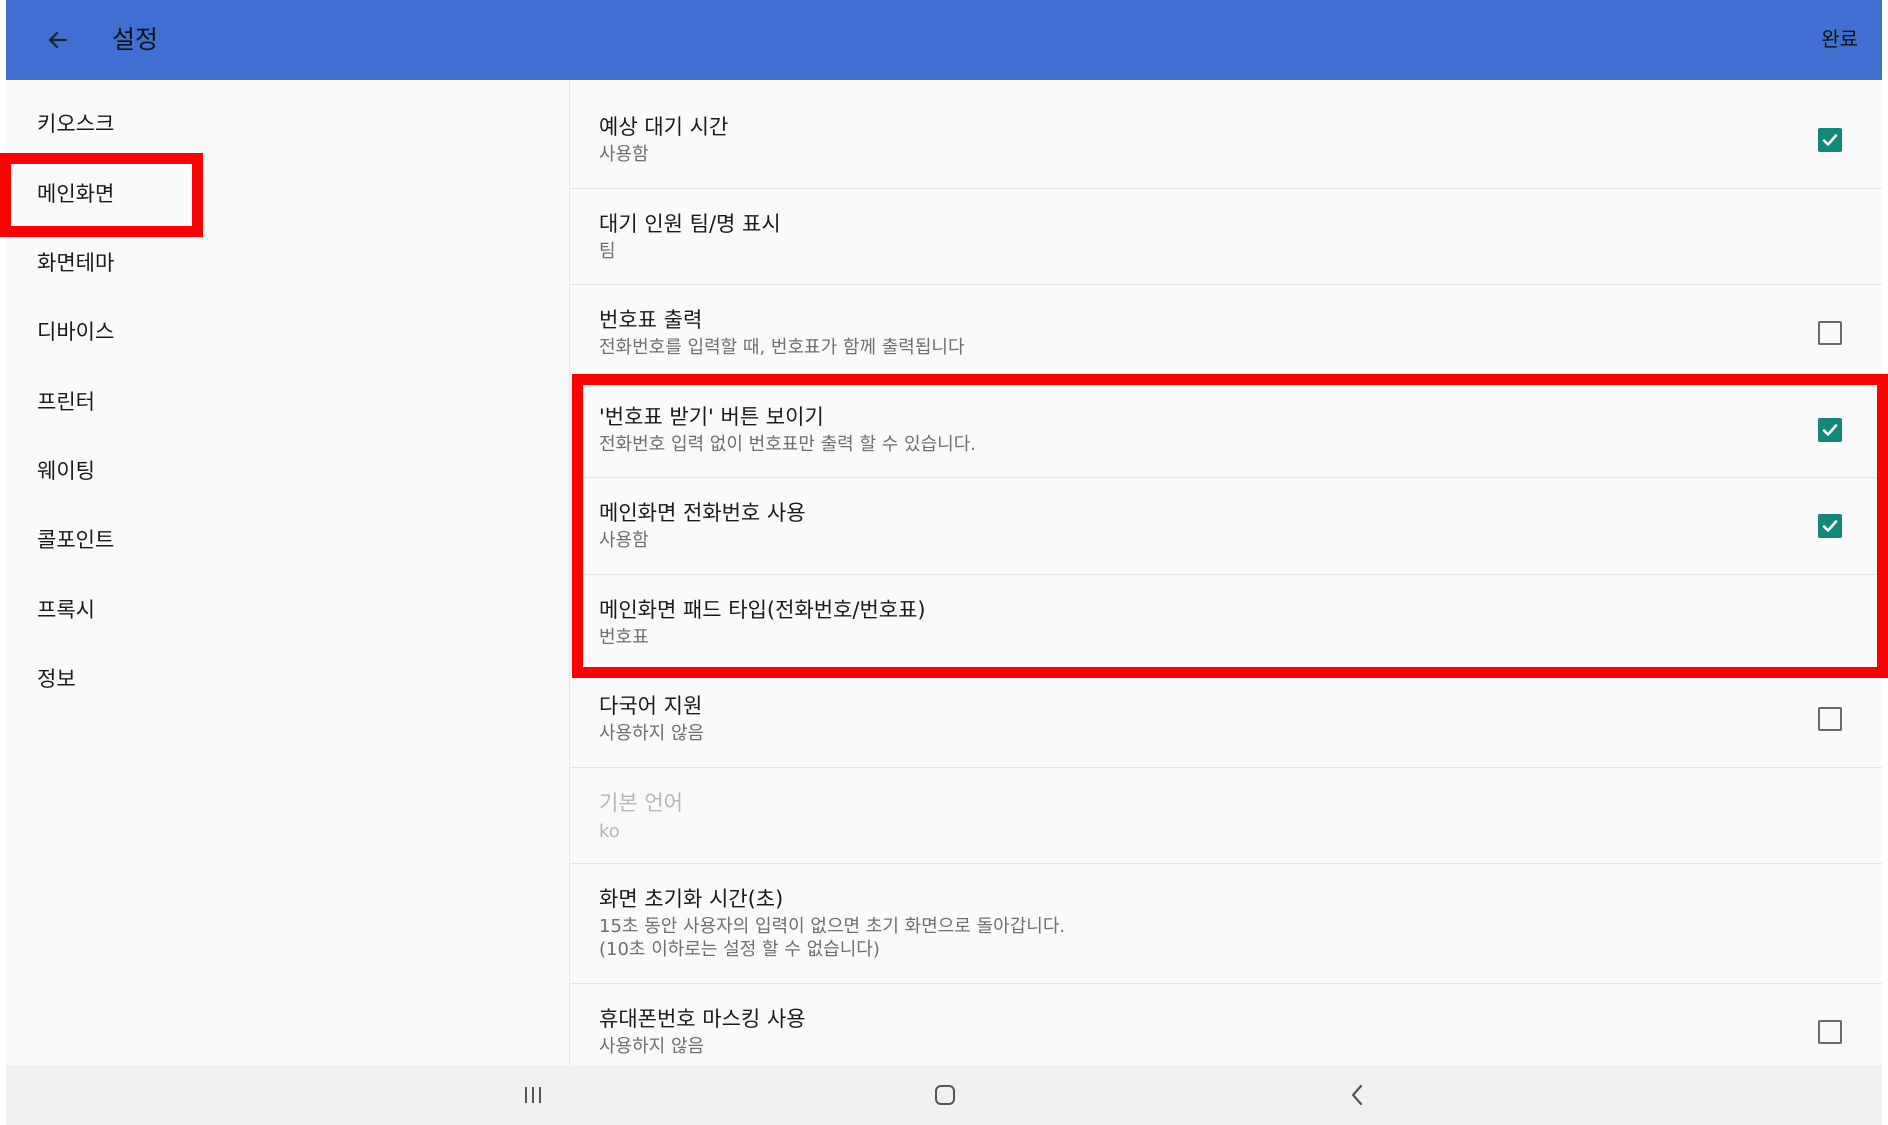 This screenshot has width=1888, height=1125. What do you see at coordinates (624, 637) in the screenshot?
I see `setting-summary: 번호표` at bounding box center [624, 637].